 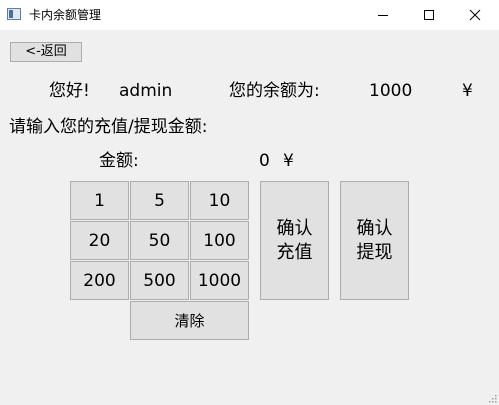 What do you see at coordinates (159, 200) in the screenshot?
I see `keypad-button-5: 5` at bounding box center [159, 200].